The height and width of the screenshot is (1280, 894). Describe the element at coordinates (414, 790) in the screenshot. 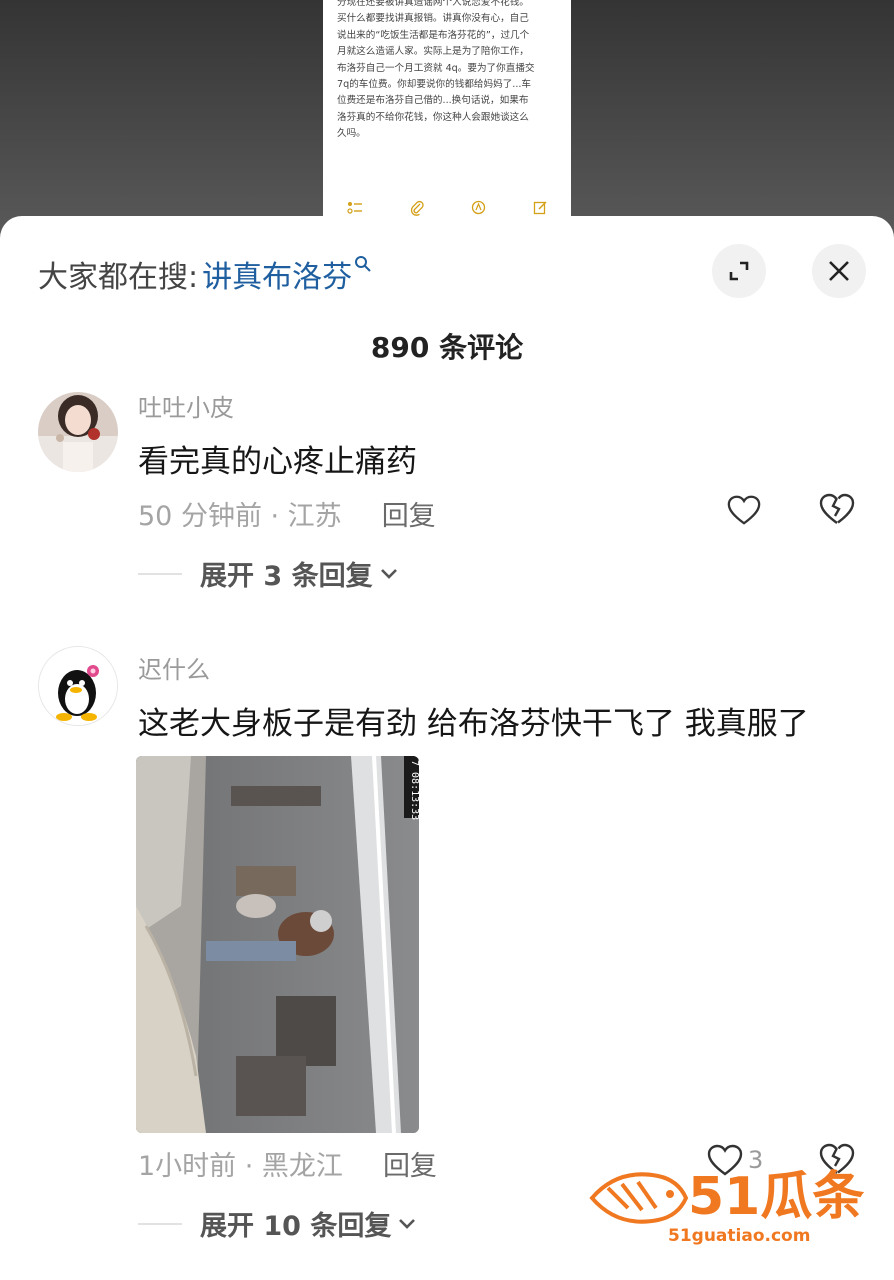

I see `video-timestamp: 7 08:13:33` at that location.